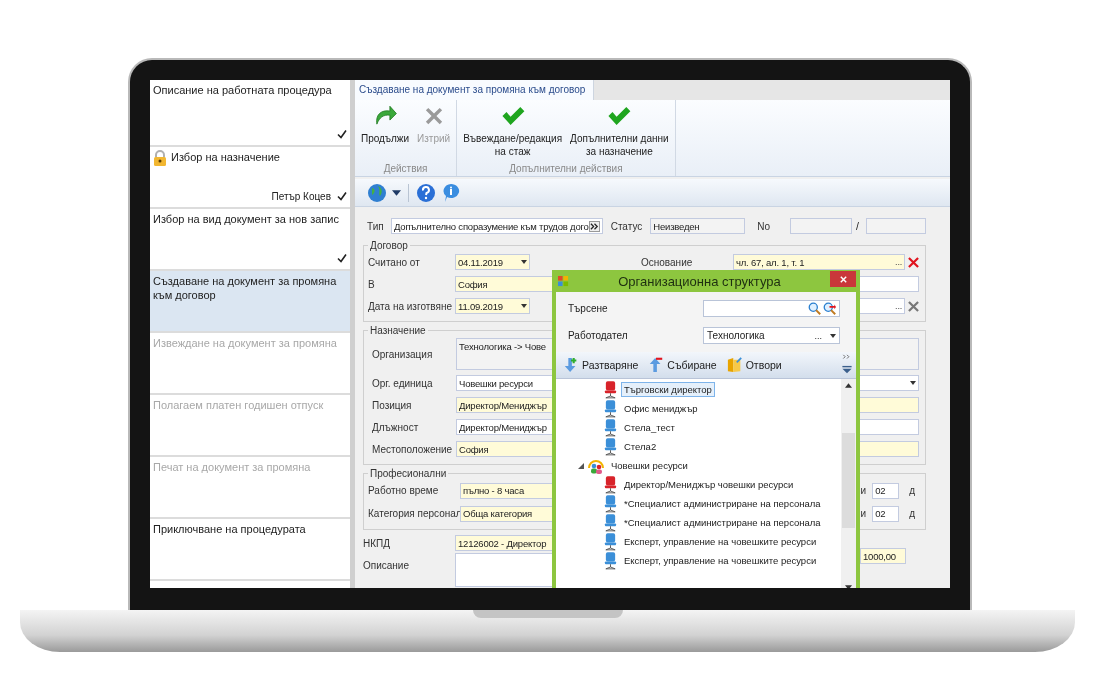 This screenshot has height=700, width=1100. What do you see at coordinates (394, 262) in the screenshot?
I see `field-label: Считано от` at bounding box center [394, 262].